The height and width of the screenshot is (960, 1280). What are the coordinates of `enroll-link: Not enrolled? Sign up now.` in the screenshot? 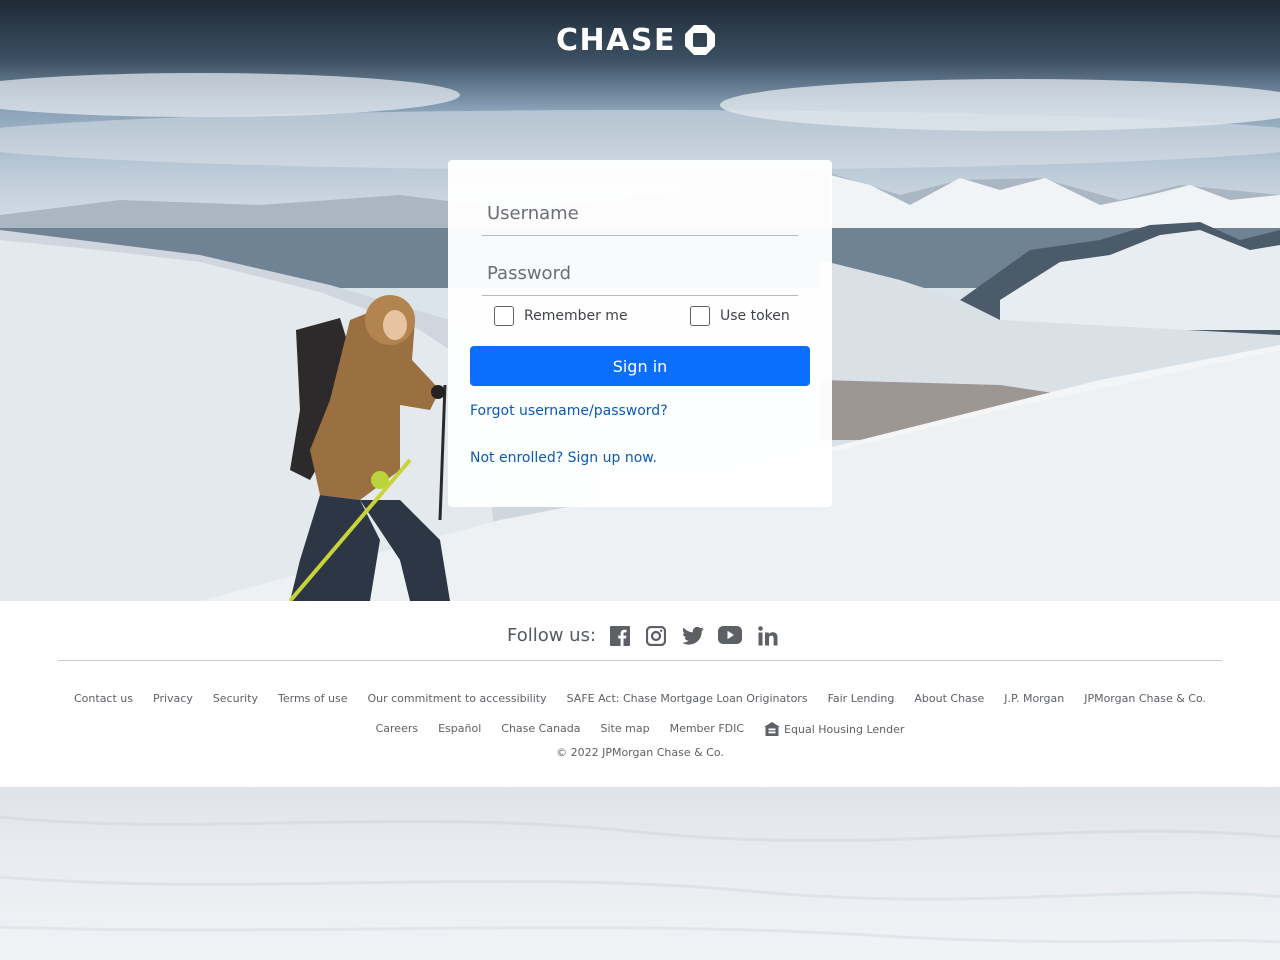 It's located at (563, 458).